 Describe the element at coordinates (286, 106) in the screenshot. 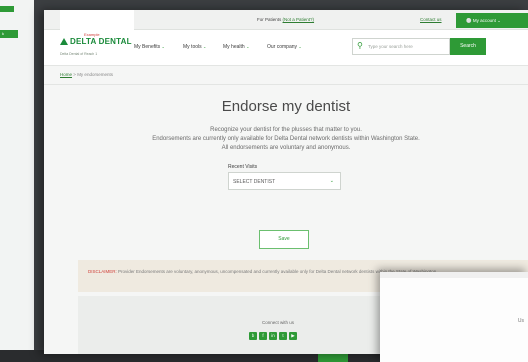

I see `page-title: Endorse my dentist` at that location.